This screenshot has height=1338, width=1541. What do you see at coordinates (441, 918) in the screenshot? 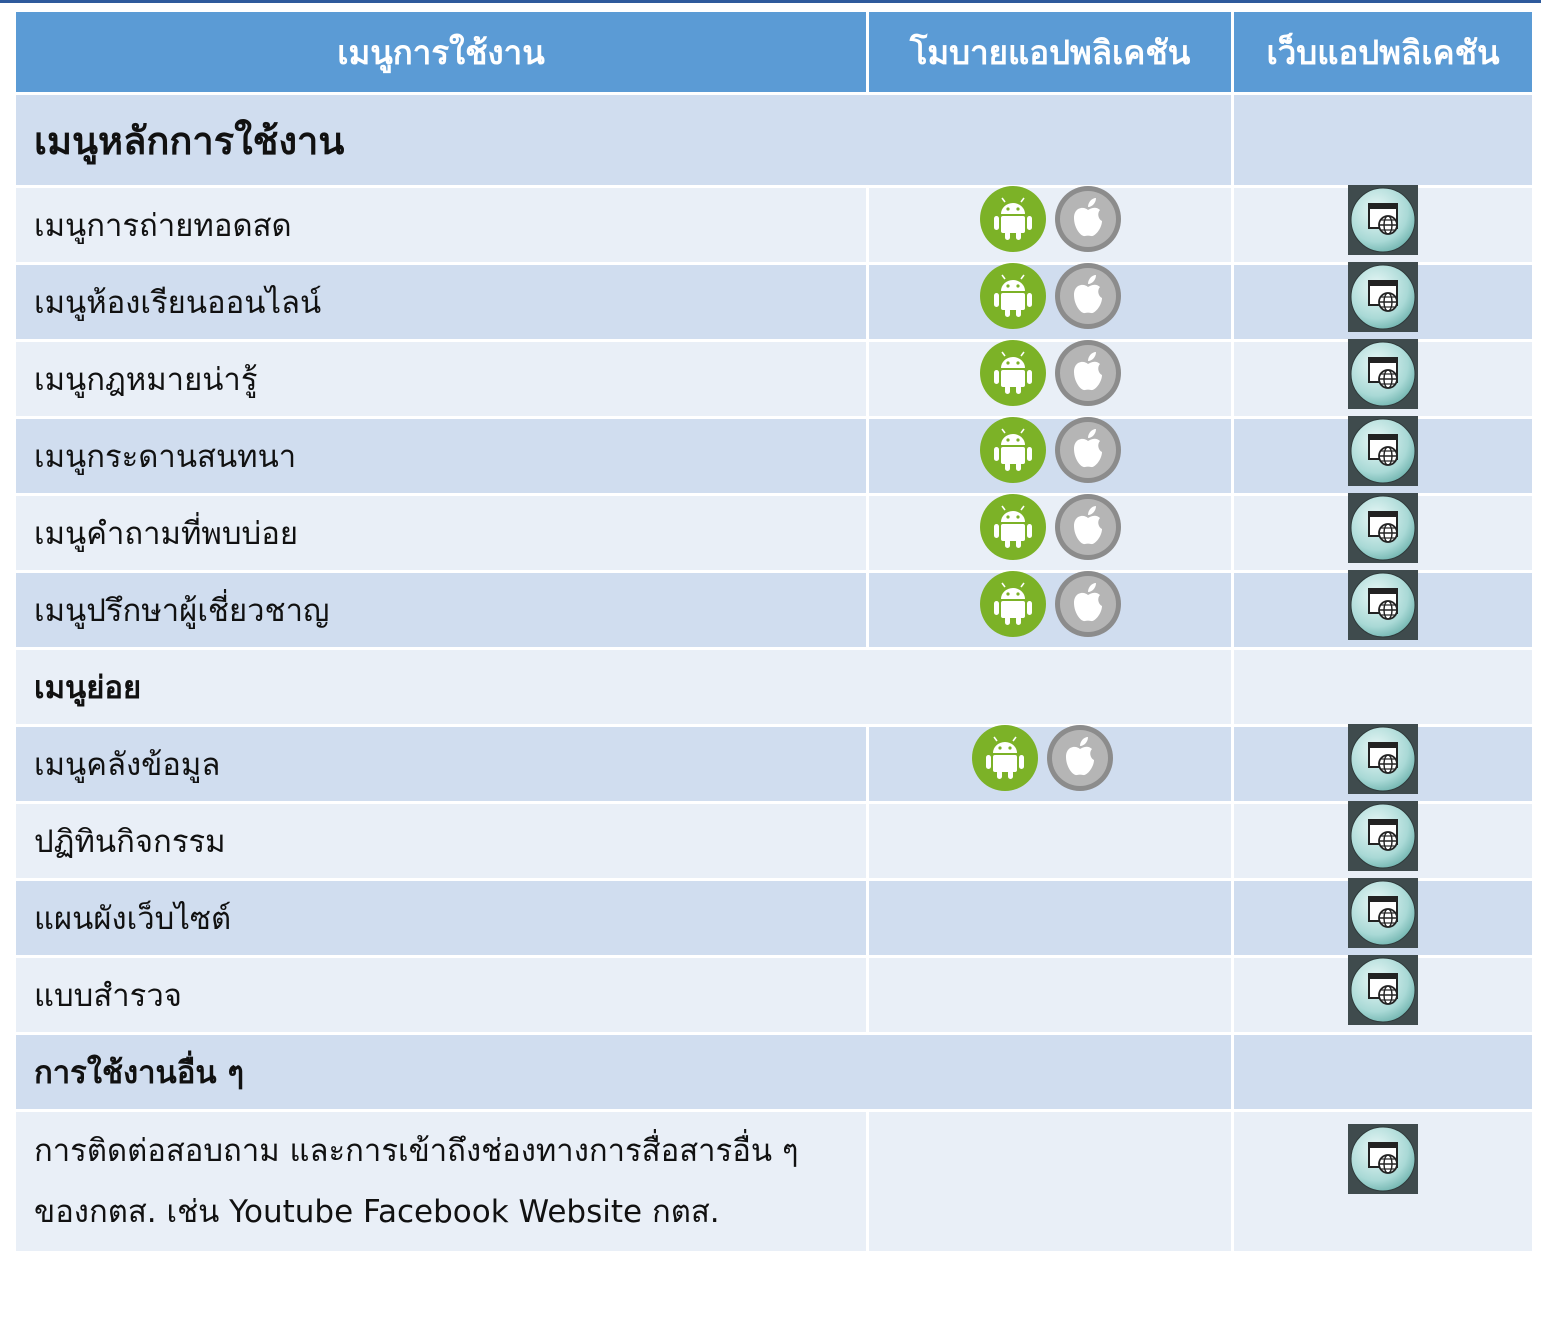
I see `menu-label: แผนผังเว็บไซต์` at bounding box center [441, 918].